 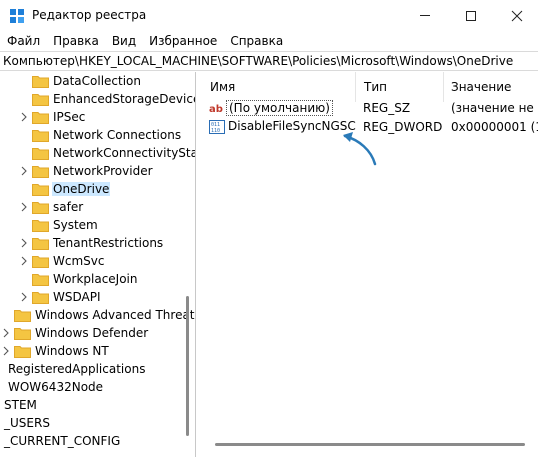 What do you see at coordinates (103, 171) in the screenshot?
I see `tree-item-label: NetworkProvider` at bounding box center [103, 171].